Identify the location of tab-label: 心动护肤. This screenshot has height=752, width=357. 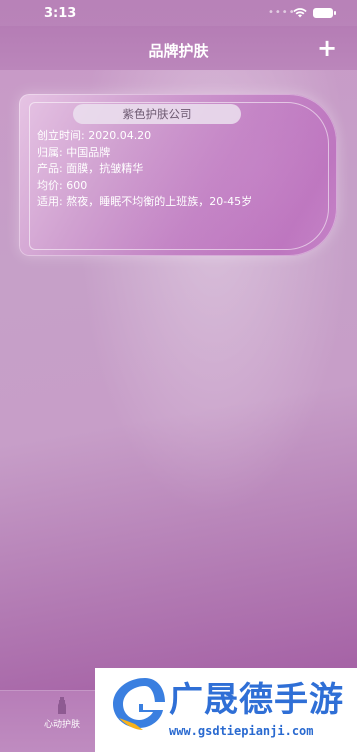
(61, 725).